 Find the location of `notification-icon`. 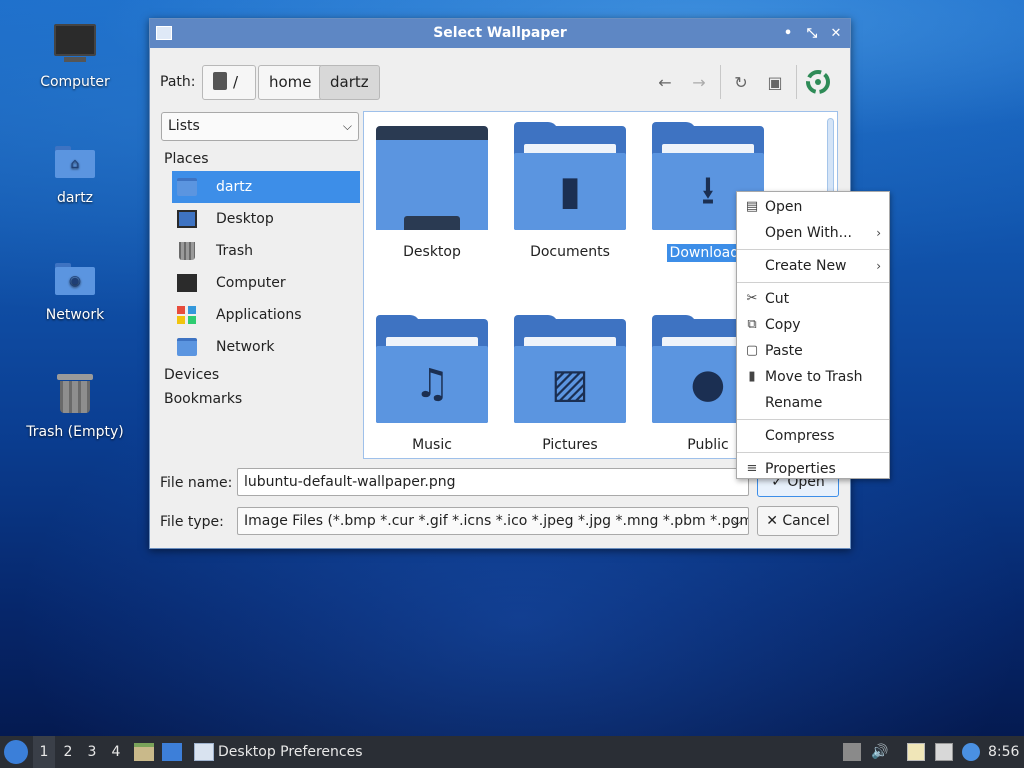

notification-icon is located at coordinates (971, 752).